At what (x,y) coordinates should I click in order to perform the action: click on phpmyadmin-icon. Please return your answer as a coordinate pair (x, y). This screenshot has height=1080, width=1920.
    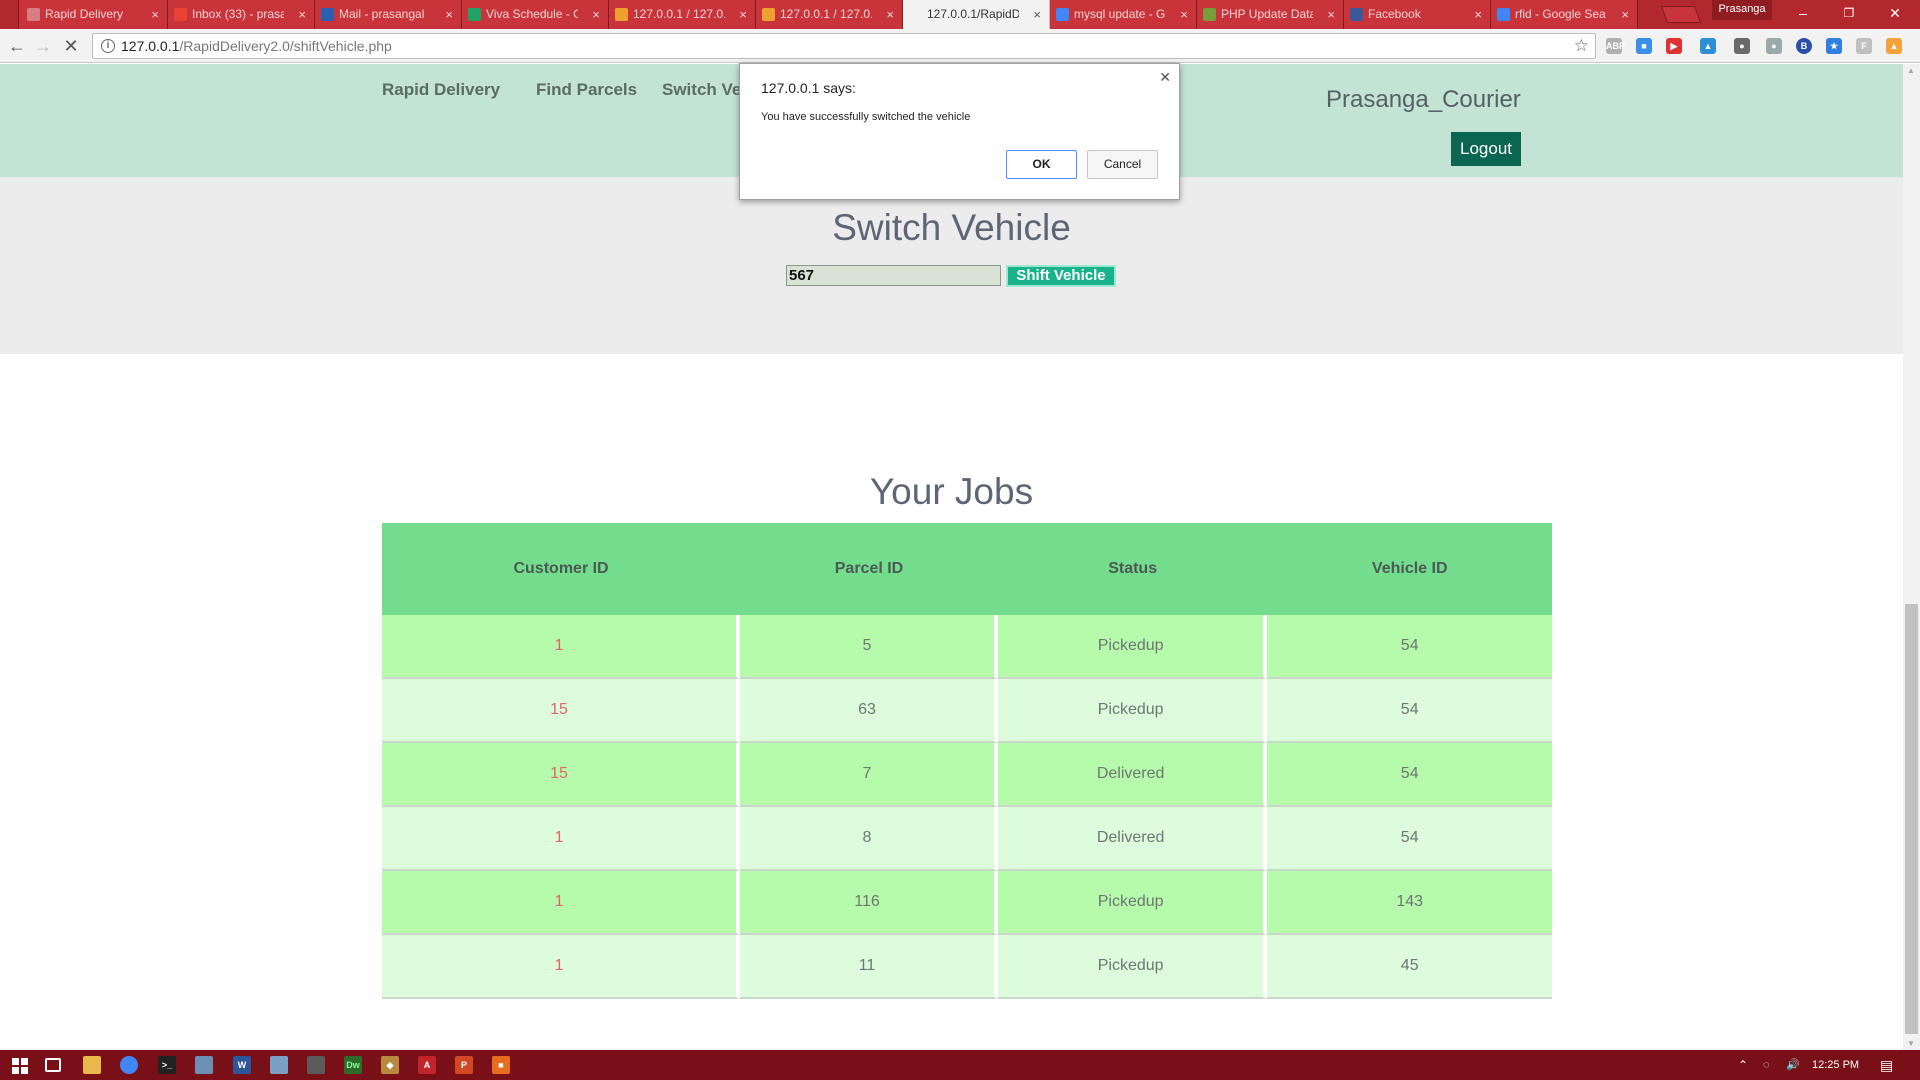
    Looking at the image, I should click on (621, 14).